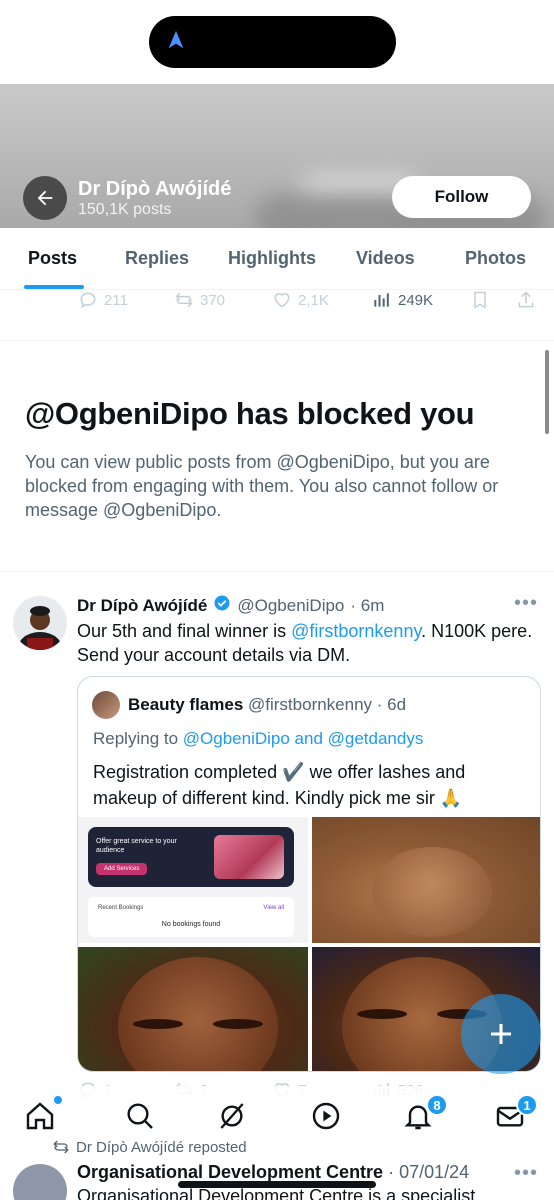 The width and height of the screenshot is (554, 1200). What do you see at coordinates (249, 857) in the screenshot?
I see `product-image` at bounding box center [249, 857].